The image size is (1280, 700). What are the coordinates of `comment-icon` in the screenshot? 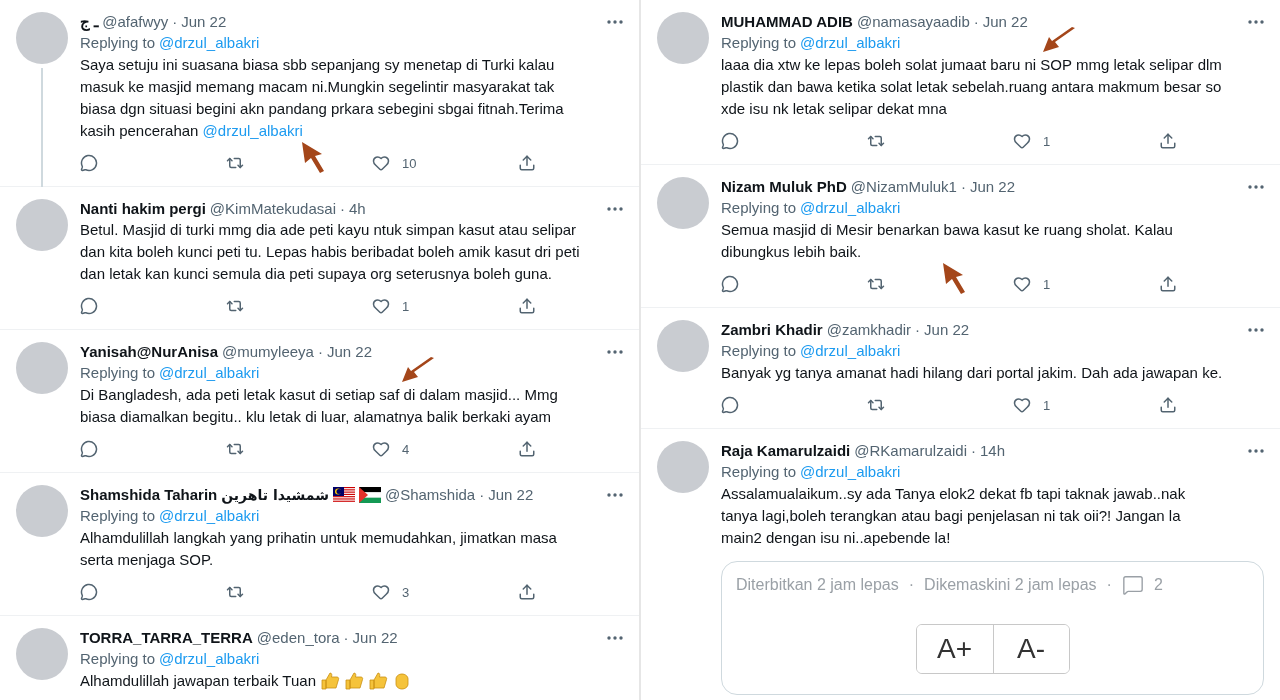 It's located at (1132, 585).